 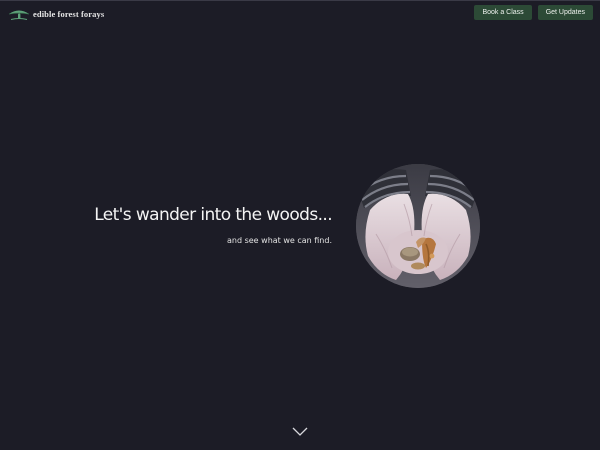 What do you see at coordinates (533, 12) in the screenshot?
I see `header-actions: Book a Class Get Updates` at bounding box center [533, 12].